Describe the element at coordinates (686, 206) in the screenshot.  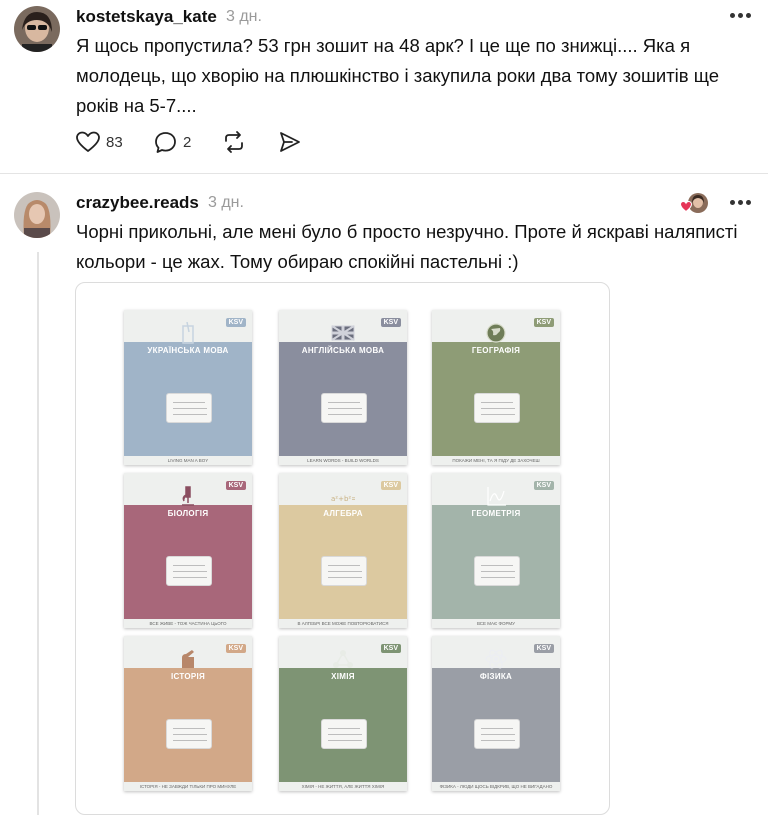
I see `liked-heart-icon` at that location.